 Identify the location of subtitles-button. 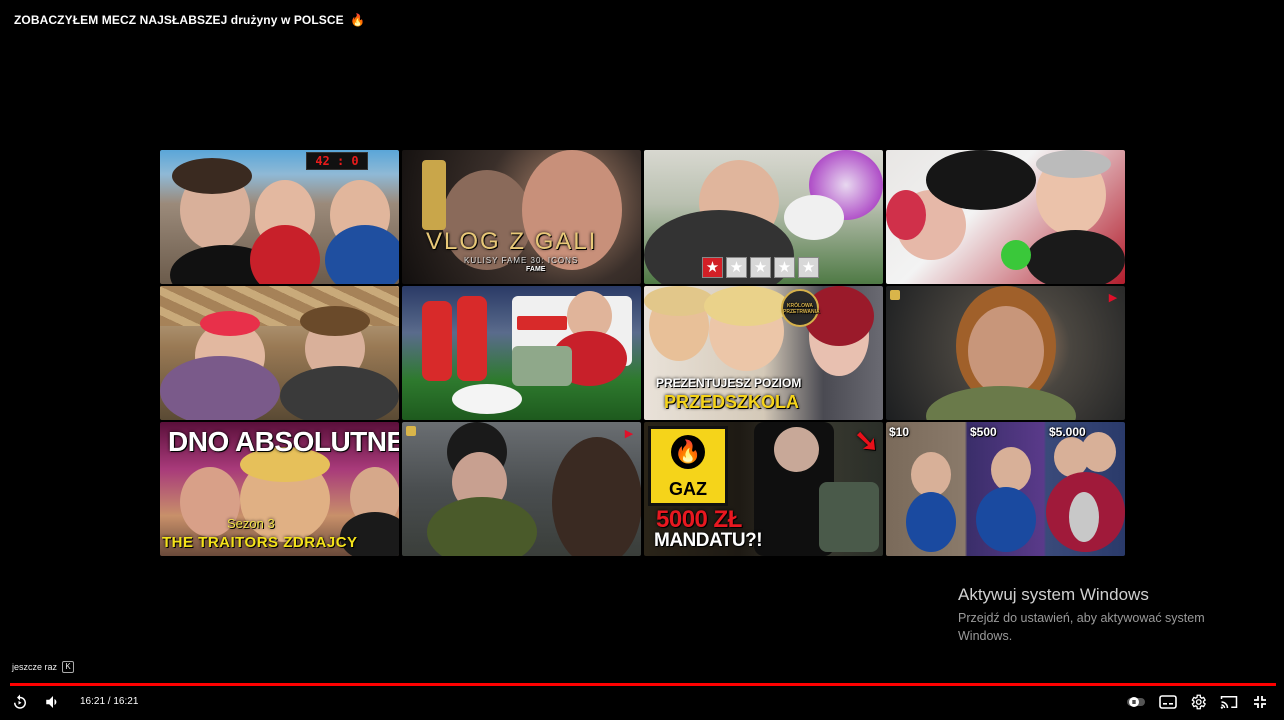
(1168, 702).